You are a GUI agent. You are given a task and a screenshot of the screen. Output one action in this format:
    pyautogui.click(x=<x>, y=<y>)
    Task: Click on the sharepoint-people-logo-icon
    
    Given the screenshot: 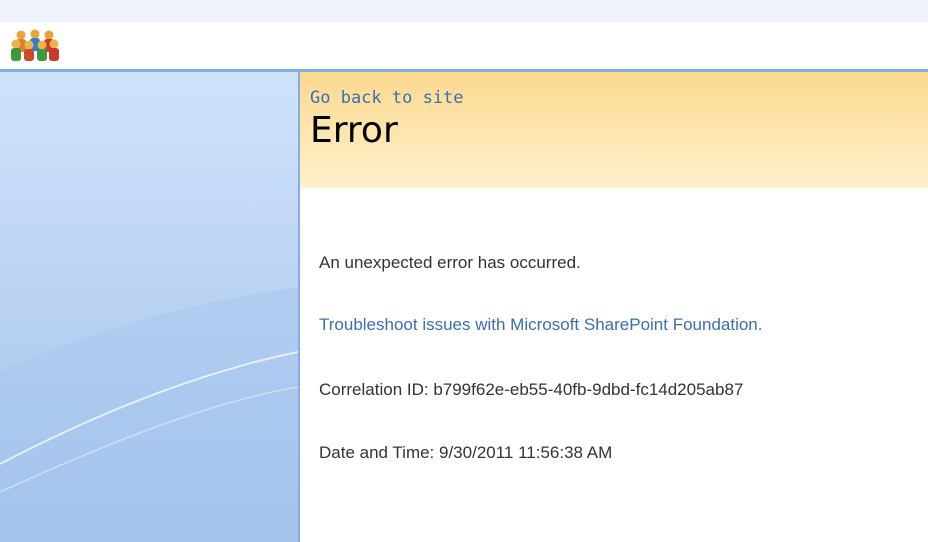 What is the action you would take?
    pyautogui.click(x=35, y=45)
    